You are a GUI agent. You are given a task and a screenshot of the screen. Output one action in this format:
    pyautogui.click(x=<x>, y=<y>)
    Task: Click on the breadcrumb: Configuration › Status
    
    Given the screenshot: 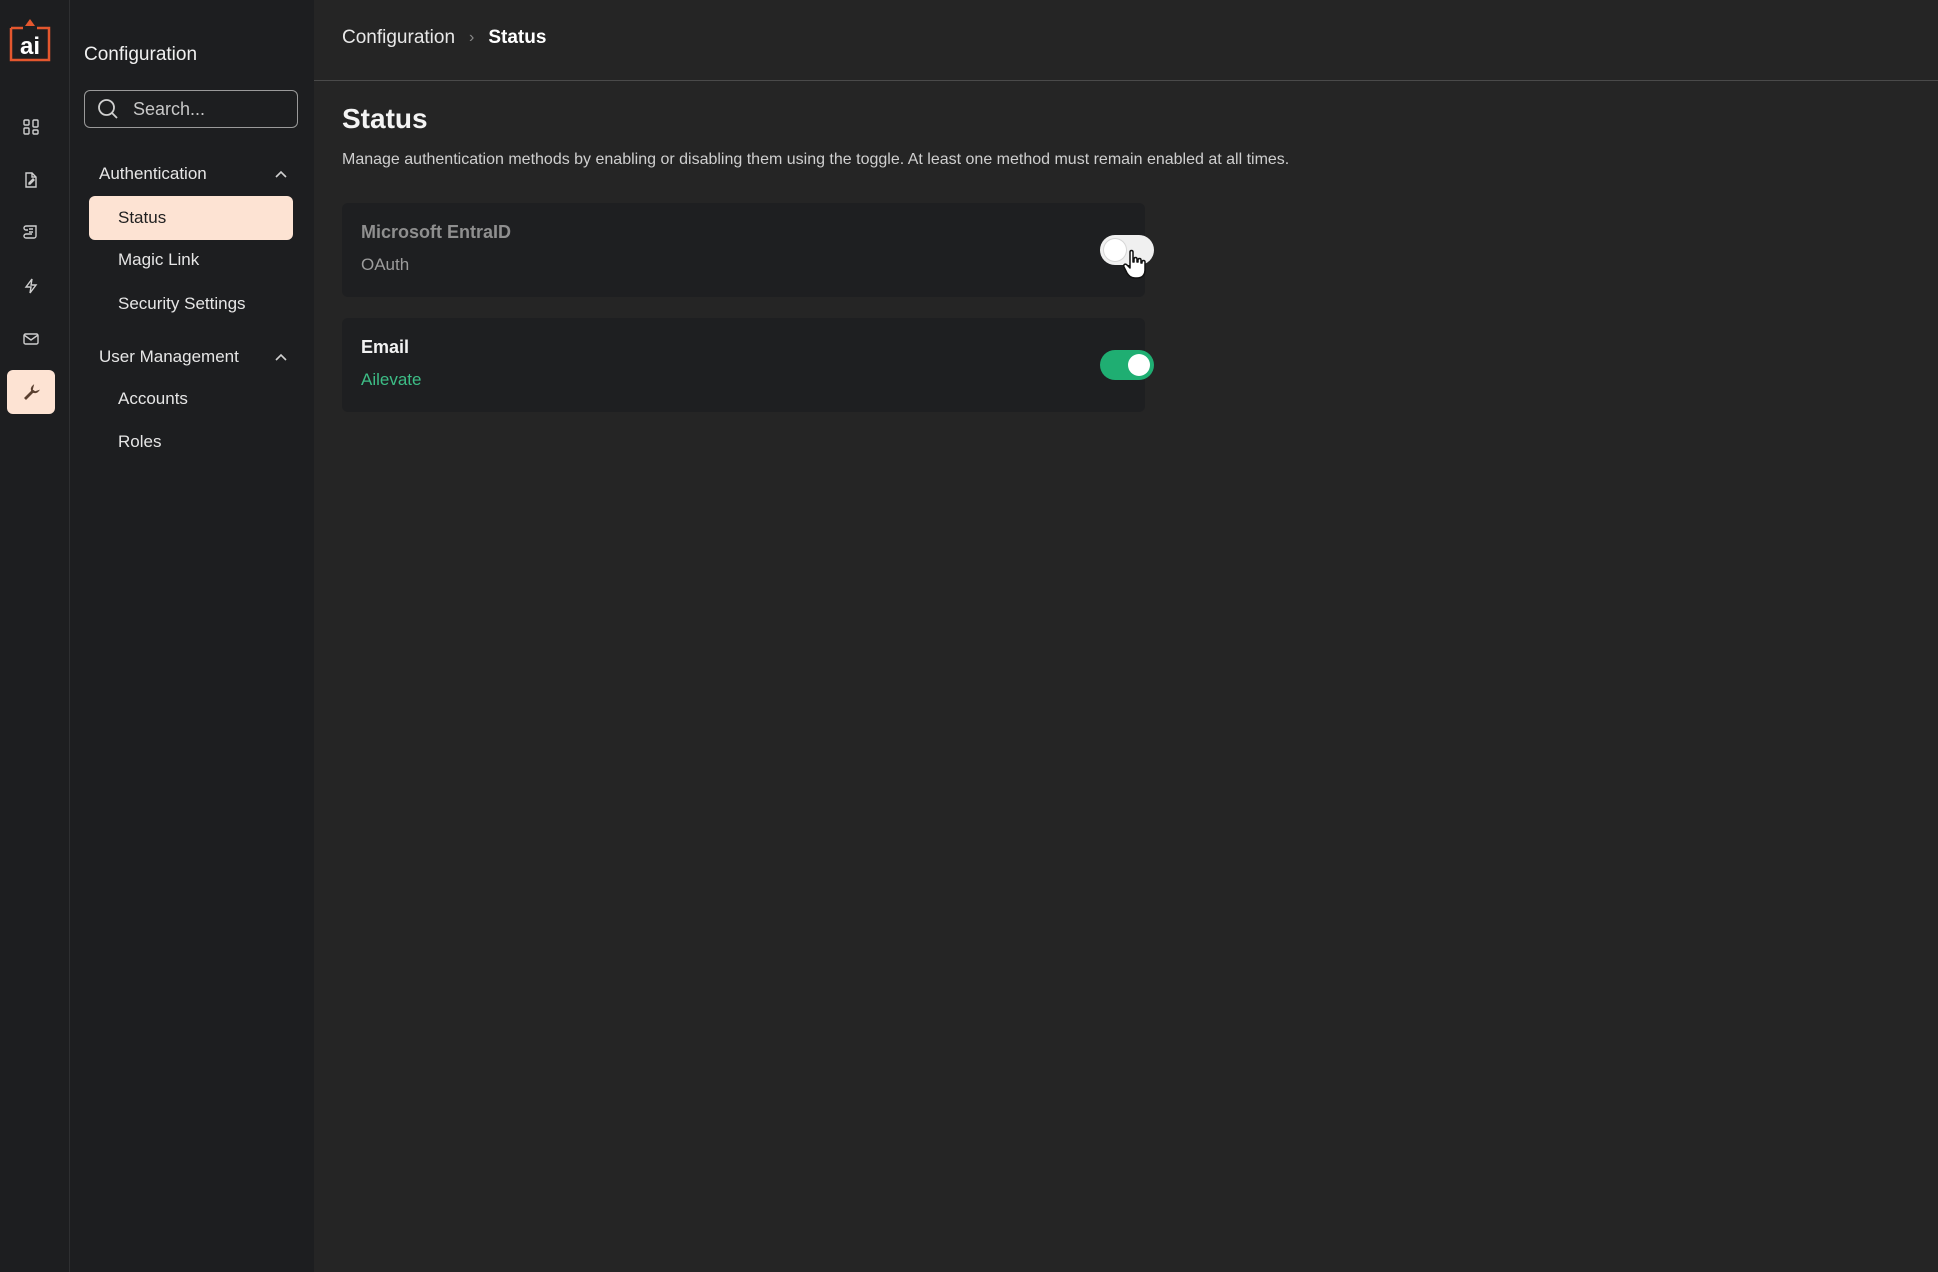 What is the action you would take?
    pyautogui.click(x=444, y=38)
    